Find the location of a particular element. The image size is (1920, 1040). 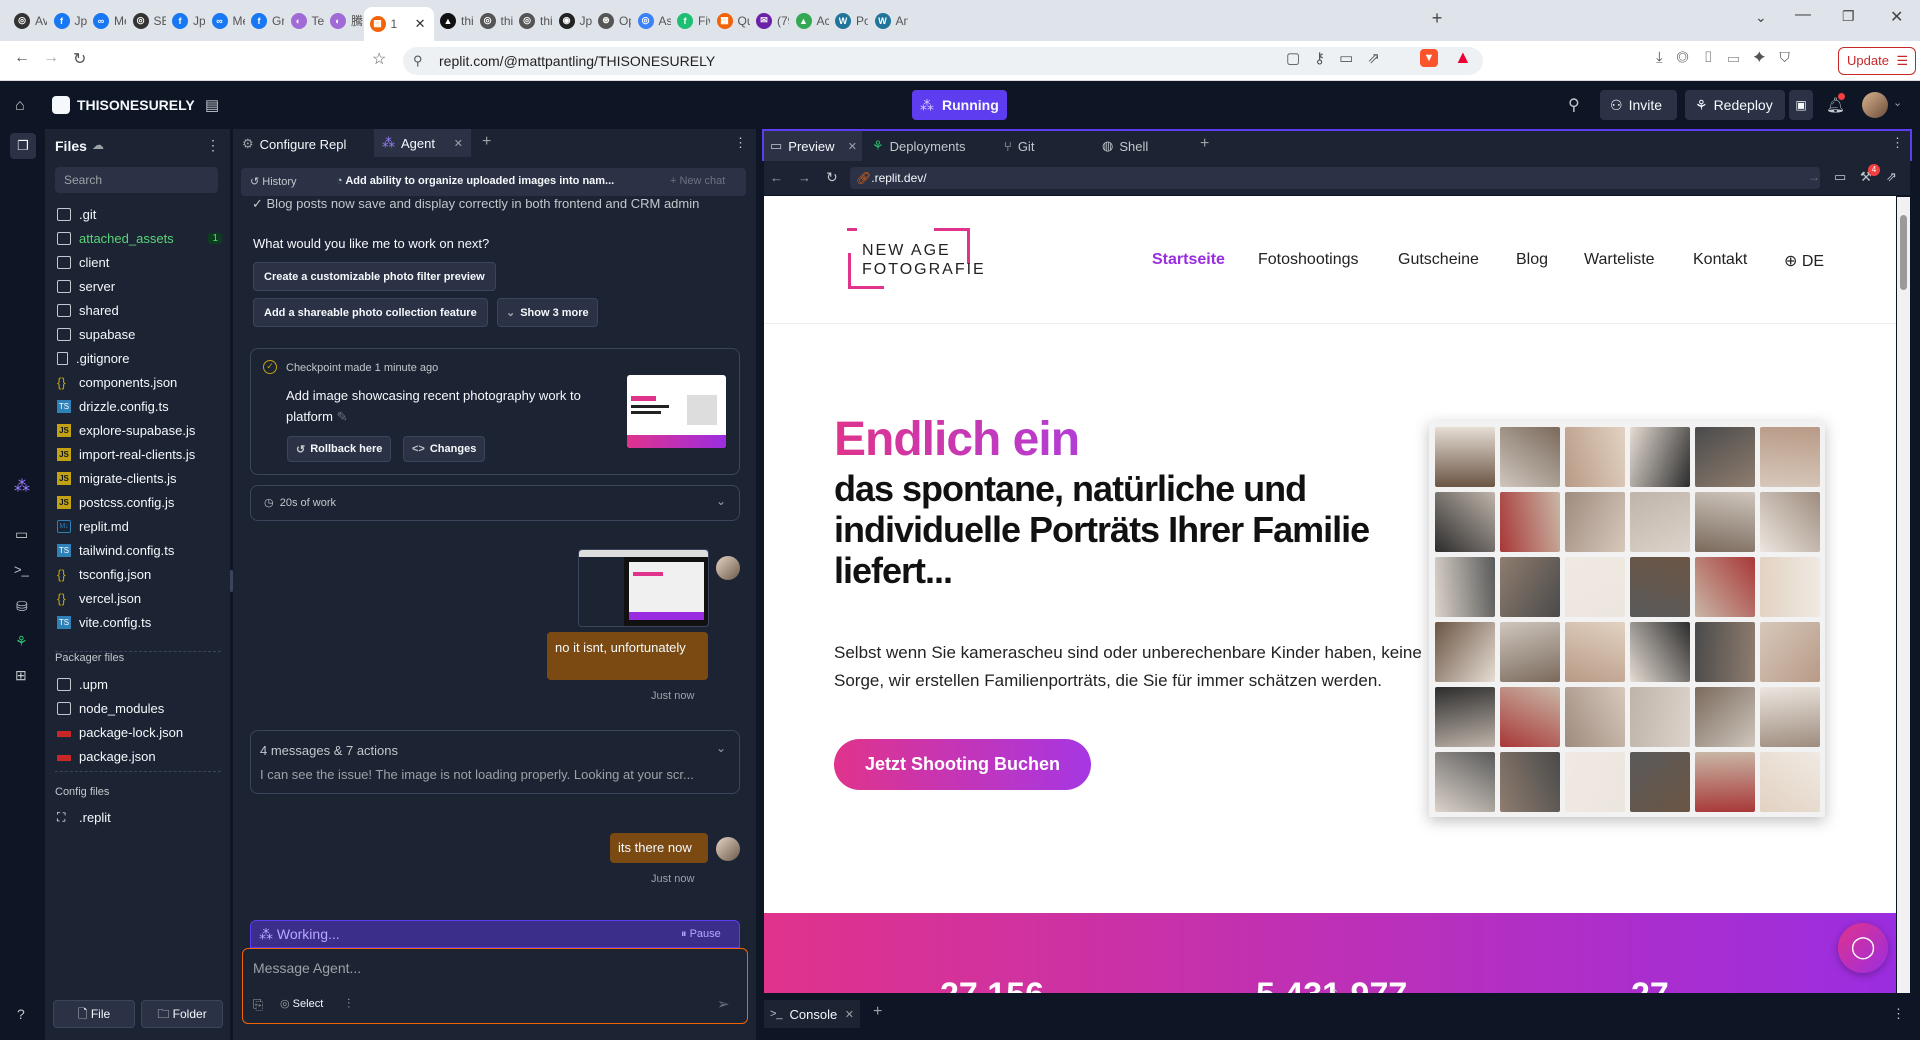

tab-search-icon: ⌄ is located at coordinates (1761, 17).